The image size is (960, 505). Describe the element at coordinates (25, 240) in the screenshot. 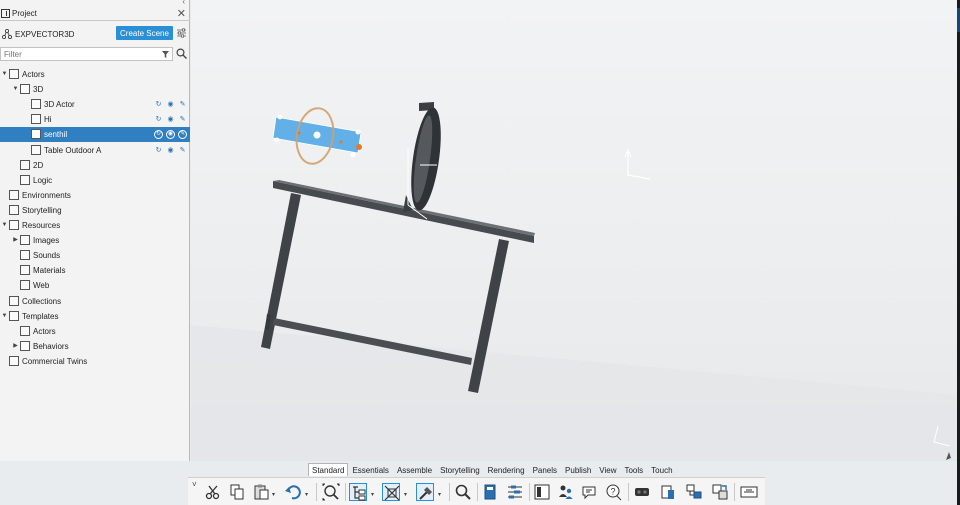

I see `images-icon` at that location.